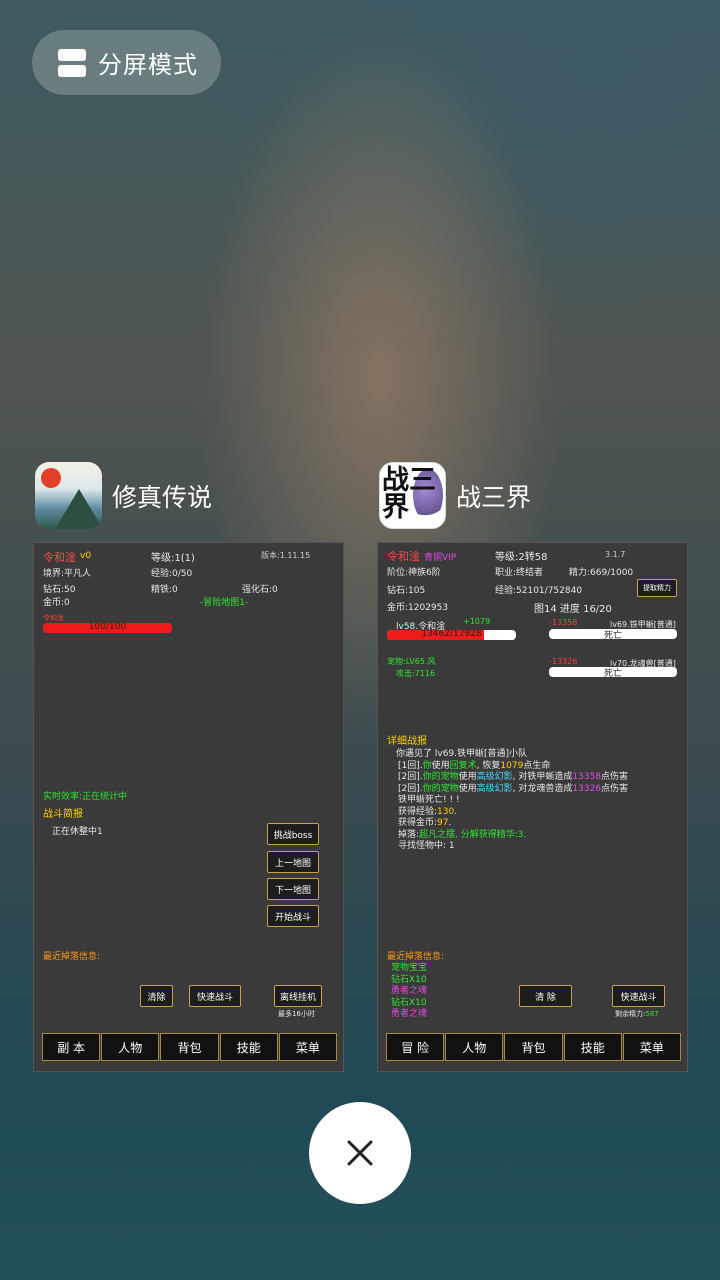 The image size is (720, 1280). What do you see at coordinates (260, 590) in the screenshot?
I see `stone-text: 强化石:0` at bounding box center [260, 590].